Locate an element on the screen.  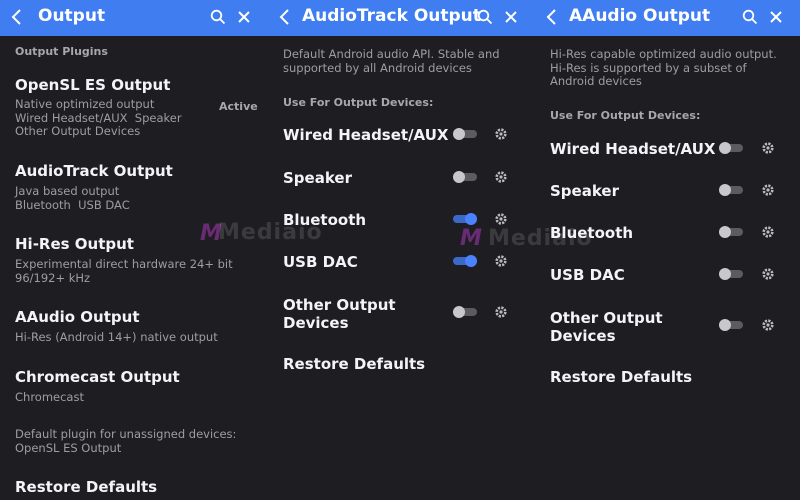
status-badge: Active is located at coordinates (238, 106).